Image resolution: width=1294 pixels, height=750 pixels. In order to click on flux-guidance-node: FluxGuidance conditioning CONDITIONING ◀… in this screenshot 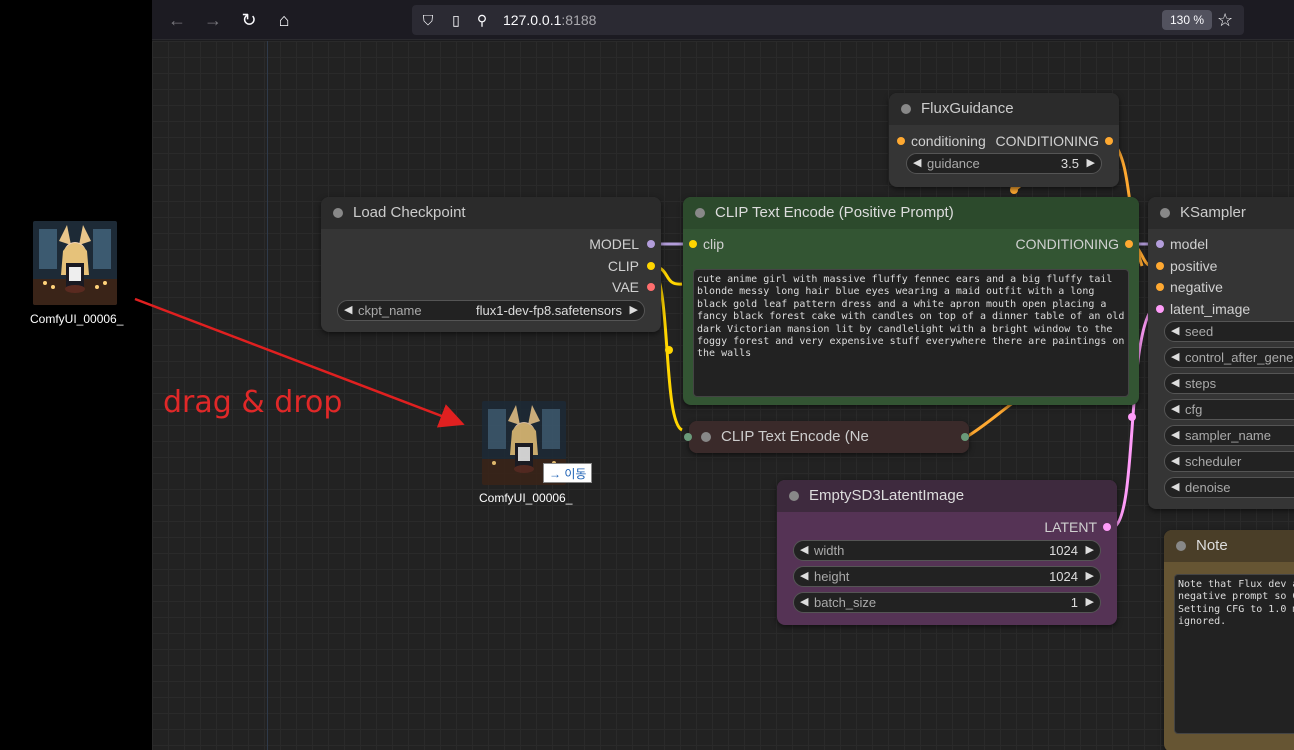, I will do `click(1004, 140)`.